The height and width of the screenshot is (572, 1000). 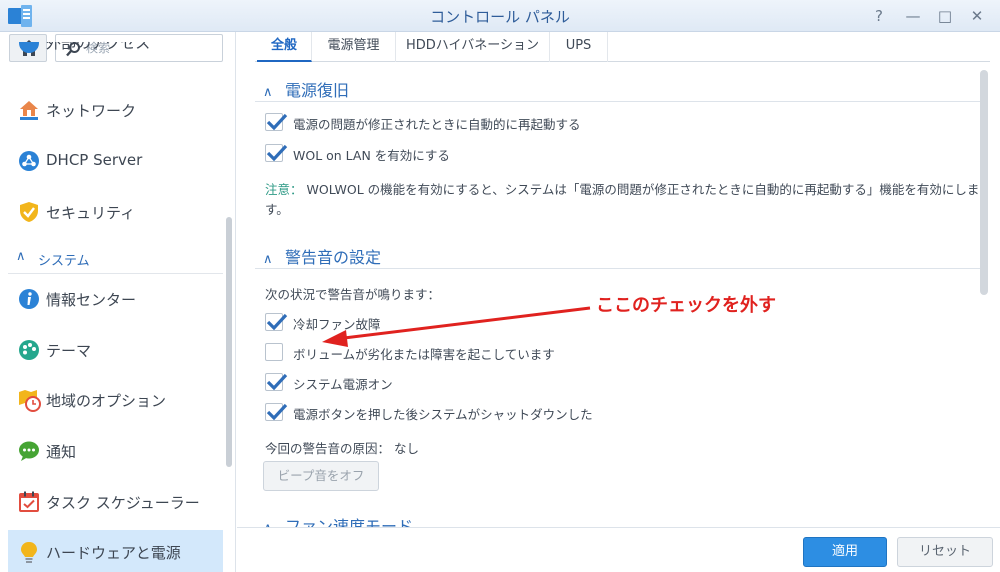 What do you see at coordinates (29, 350) in the screenshot?
I see `palette-icon` at bounding box center [29, 350].